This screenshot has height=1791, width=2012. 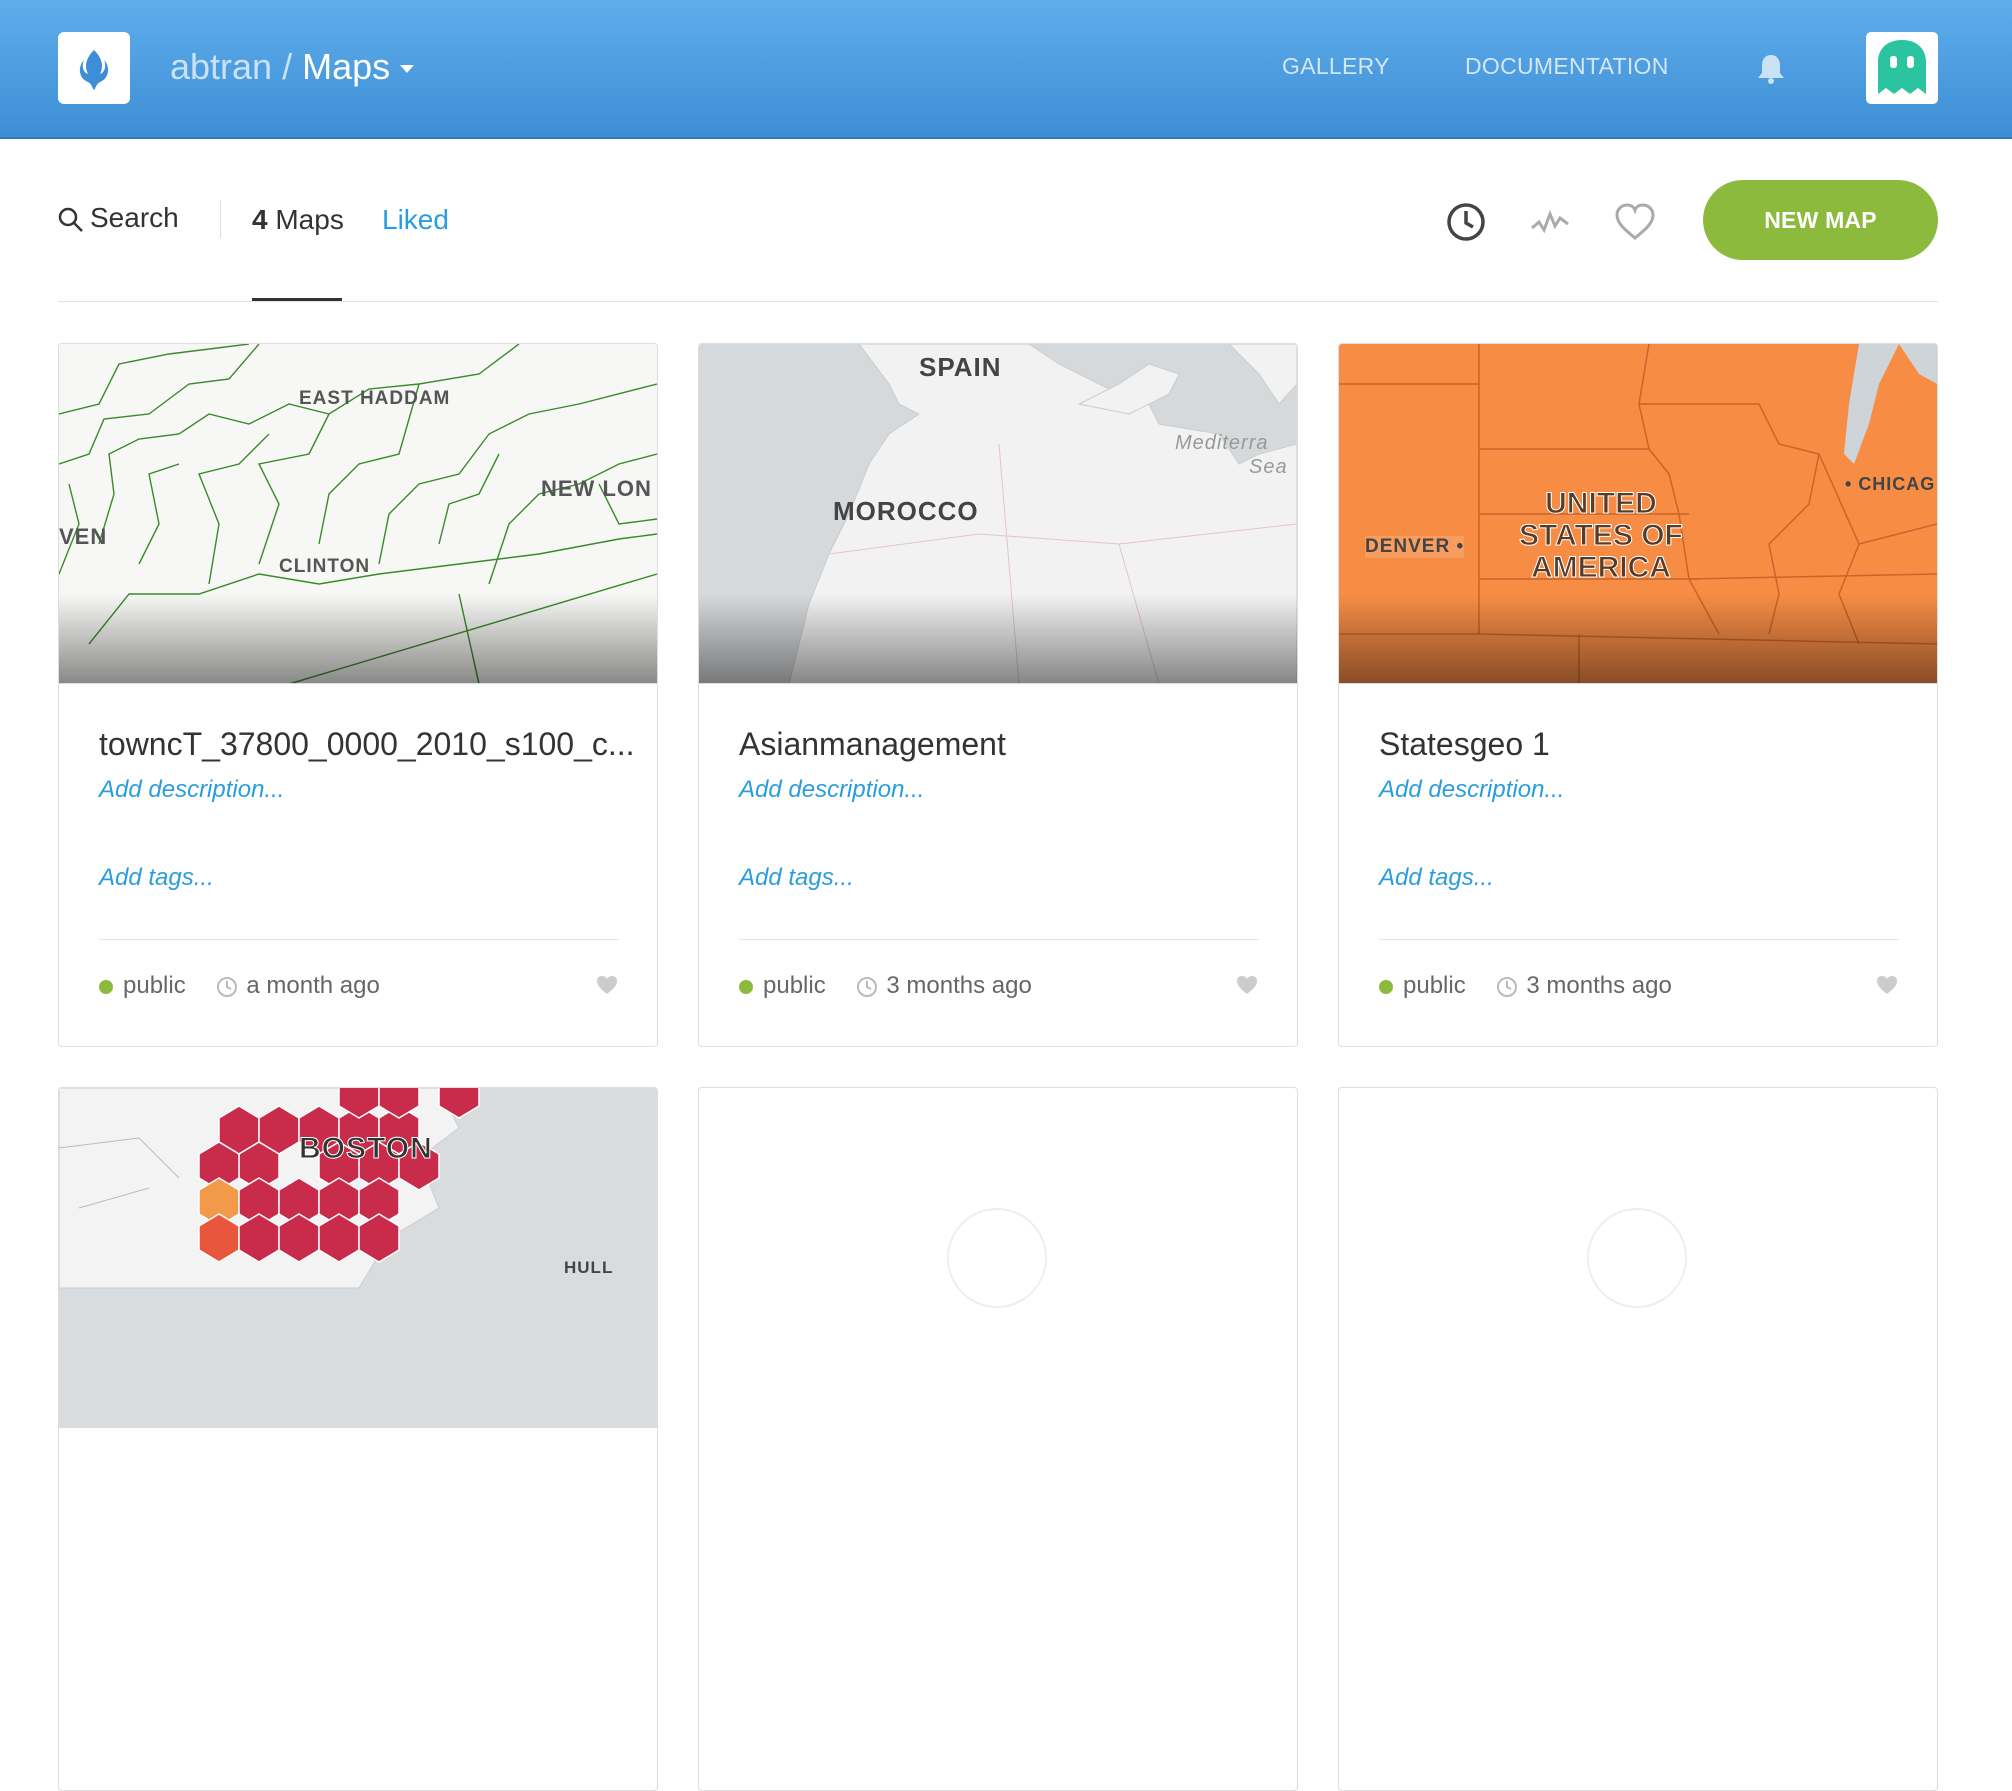 I want to click on map-label: DENVER •, so click(x=1415, y=547).